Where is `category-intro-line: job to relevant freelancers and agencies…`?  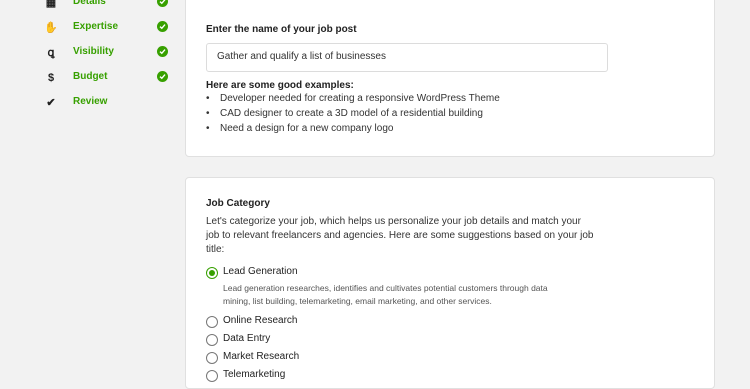
category-intro-line: job to relevant freelancers and agencies… is located at coordinates (400, 235).